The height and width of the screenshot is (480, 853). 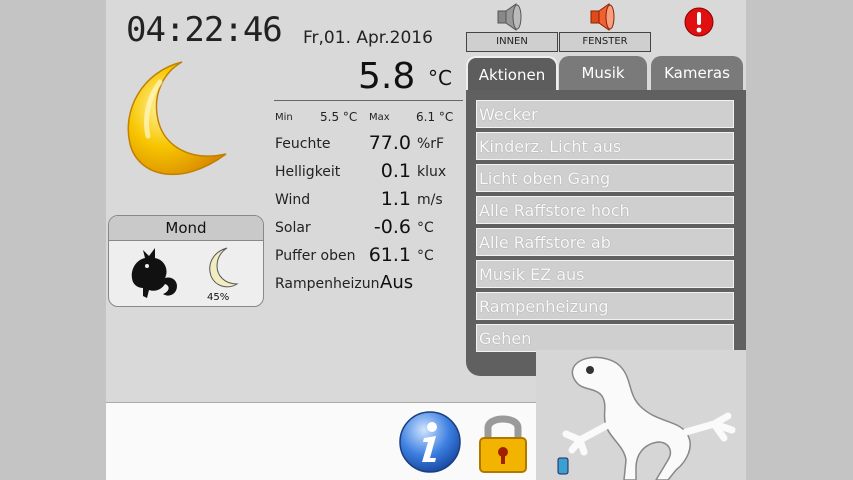 What do you see at coordinates (389, 255) in the screenshot?
I see `row-value: 61.1` at bounding box center [389, 255].